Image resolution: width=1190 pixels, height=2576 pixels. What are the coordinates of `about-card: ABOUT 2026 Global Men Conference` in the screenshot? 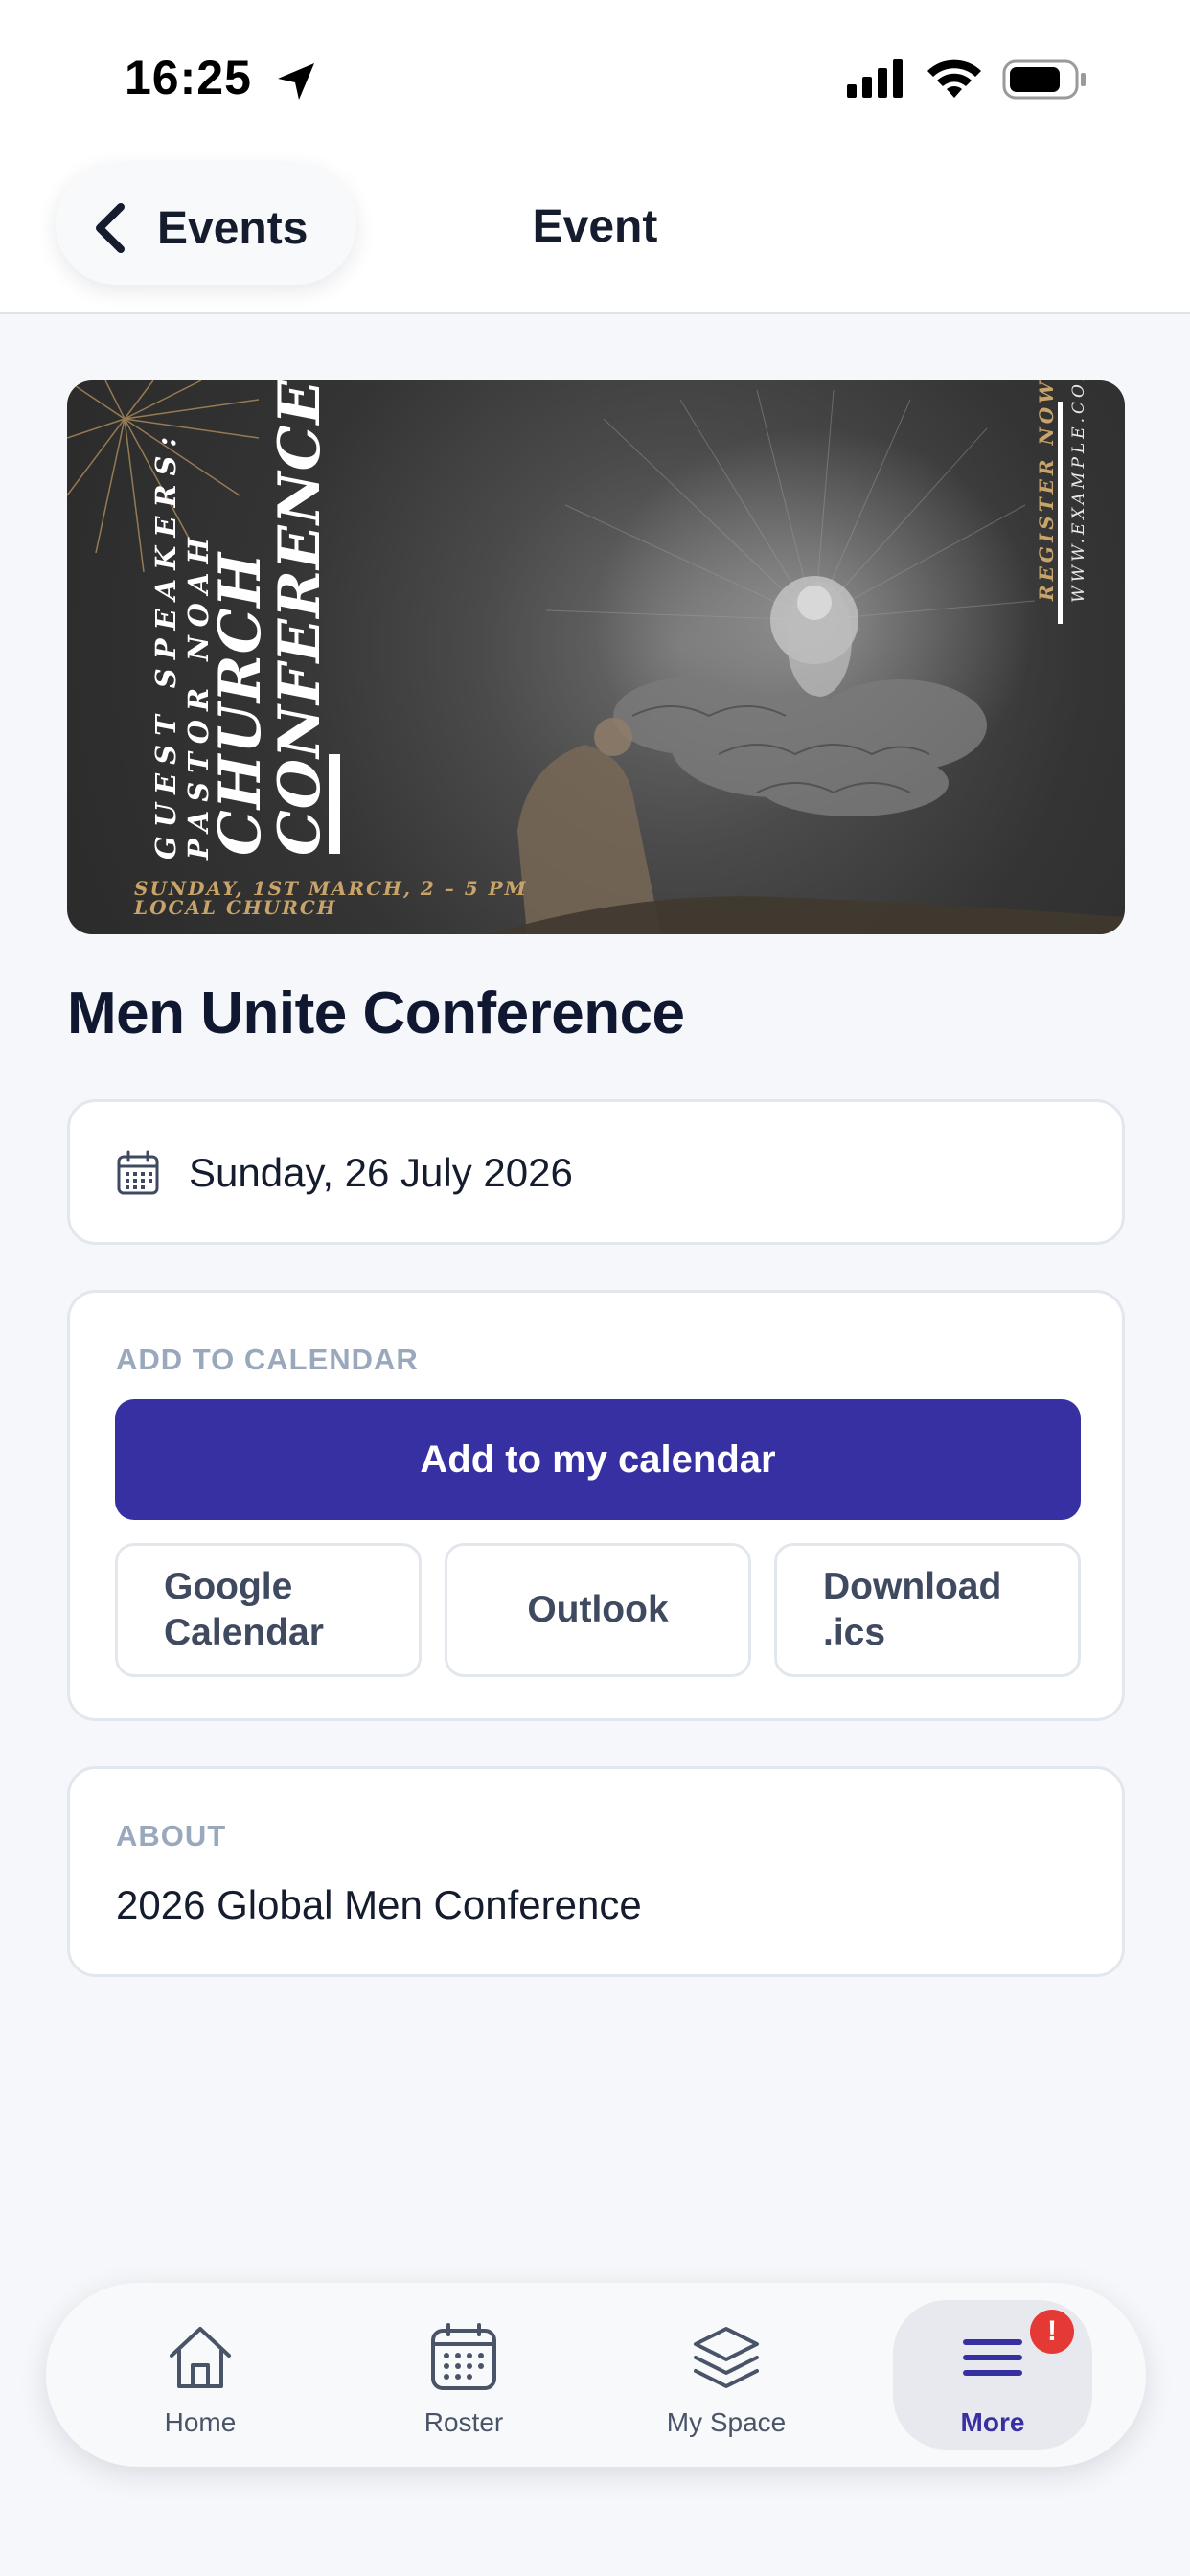 It's located at (596, 1871).